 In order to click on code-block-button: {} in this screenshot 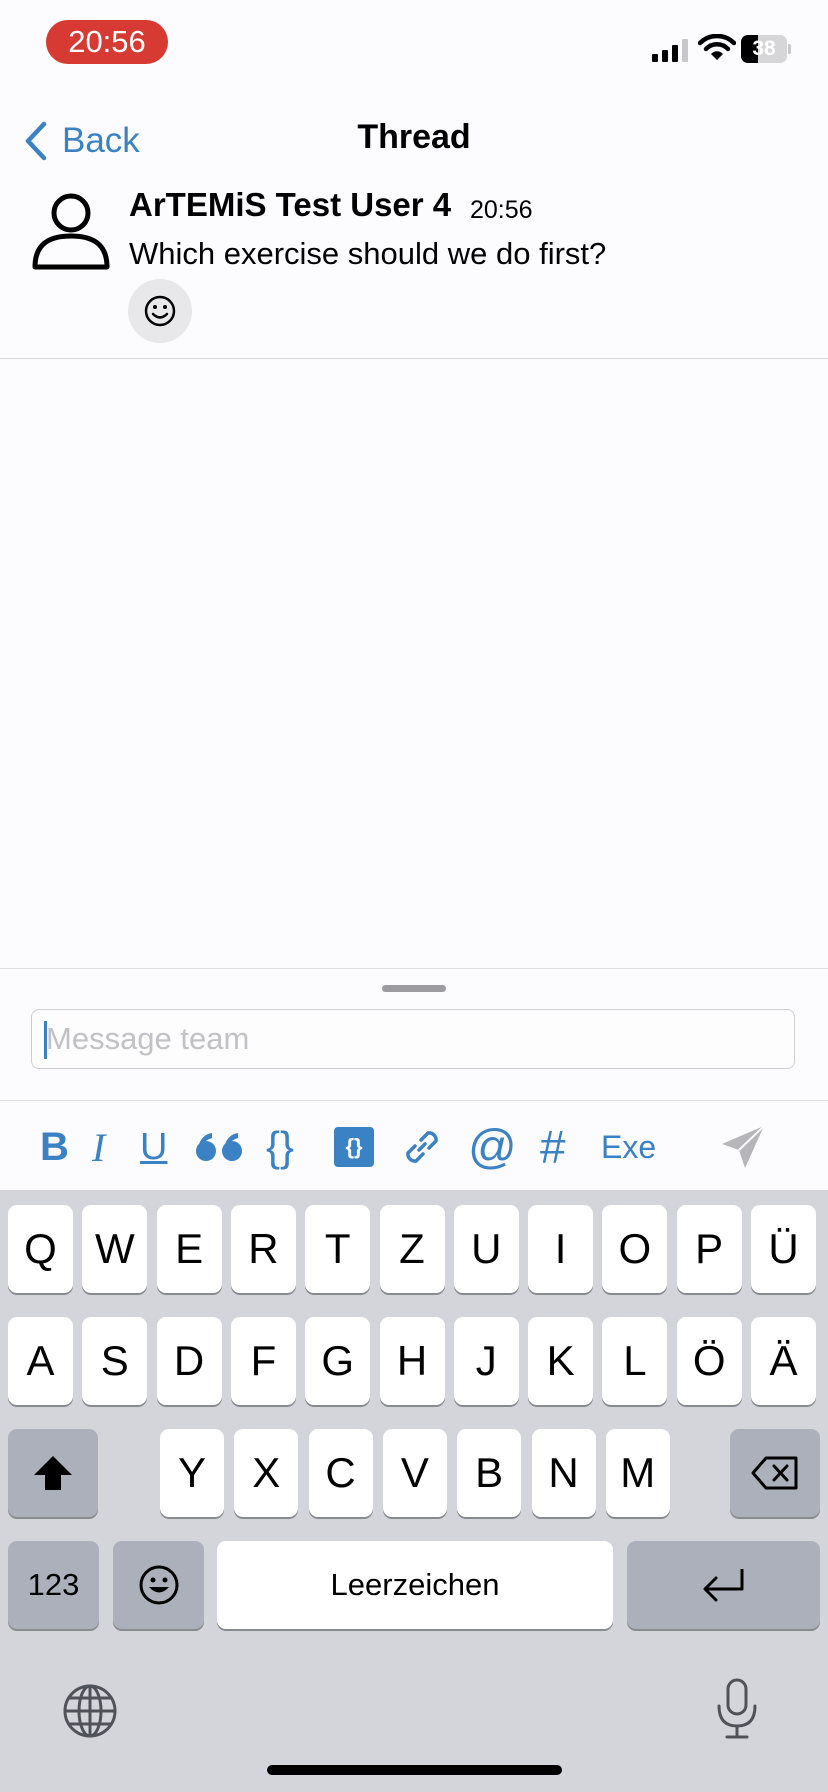, I will do `click(354, 1147)`.